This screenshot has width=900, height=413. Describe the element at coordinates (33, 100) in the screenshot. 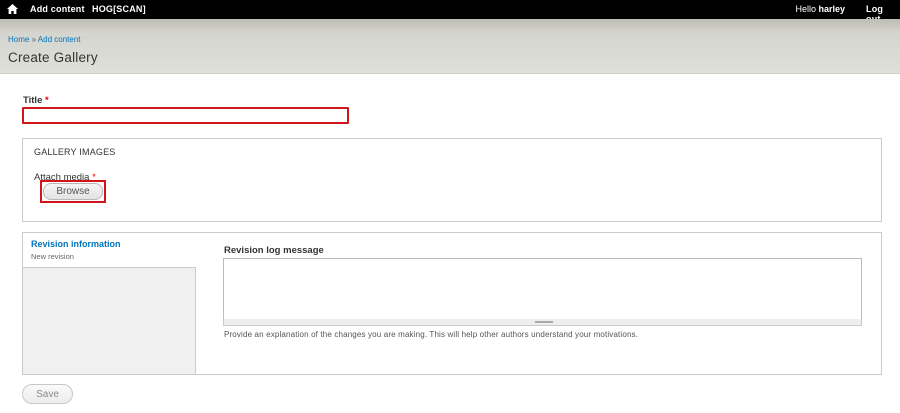

I see `title-label-text: Title` at that location.